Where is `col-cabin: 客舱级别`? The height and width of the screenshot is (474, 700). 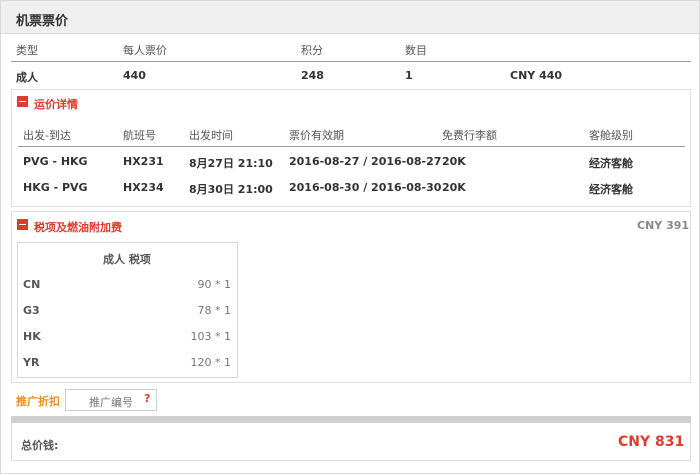
col-cabin: 客舱级别 is located at coordinates (611, 135).